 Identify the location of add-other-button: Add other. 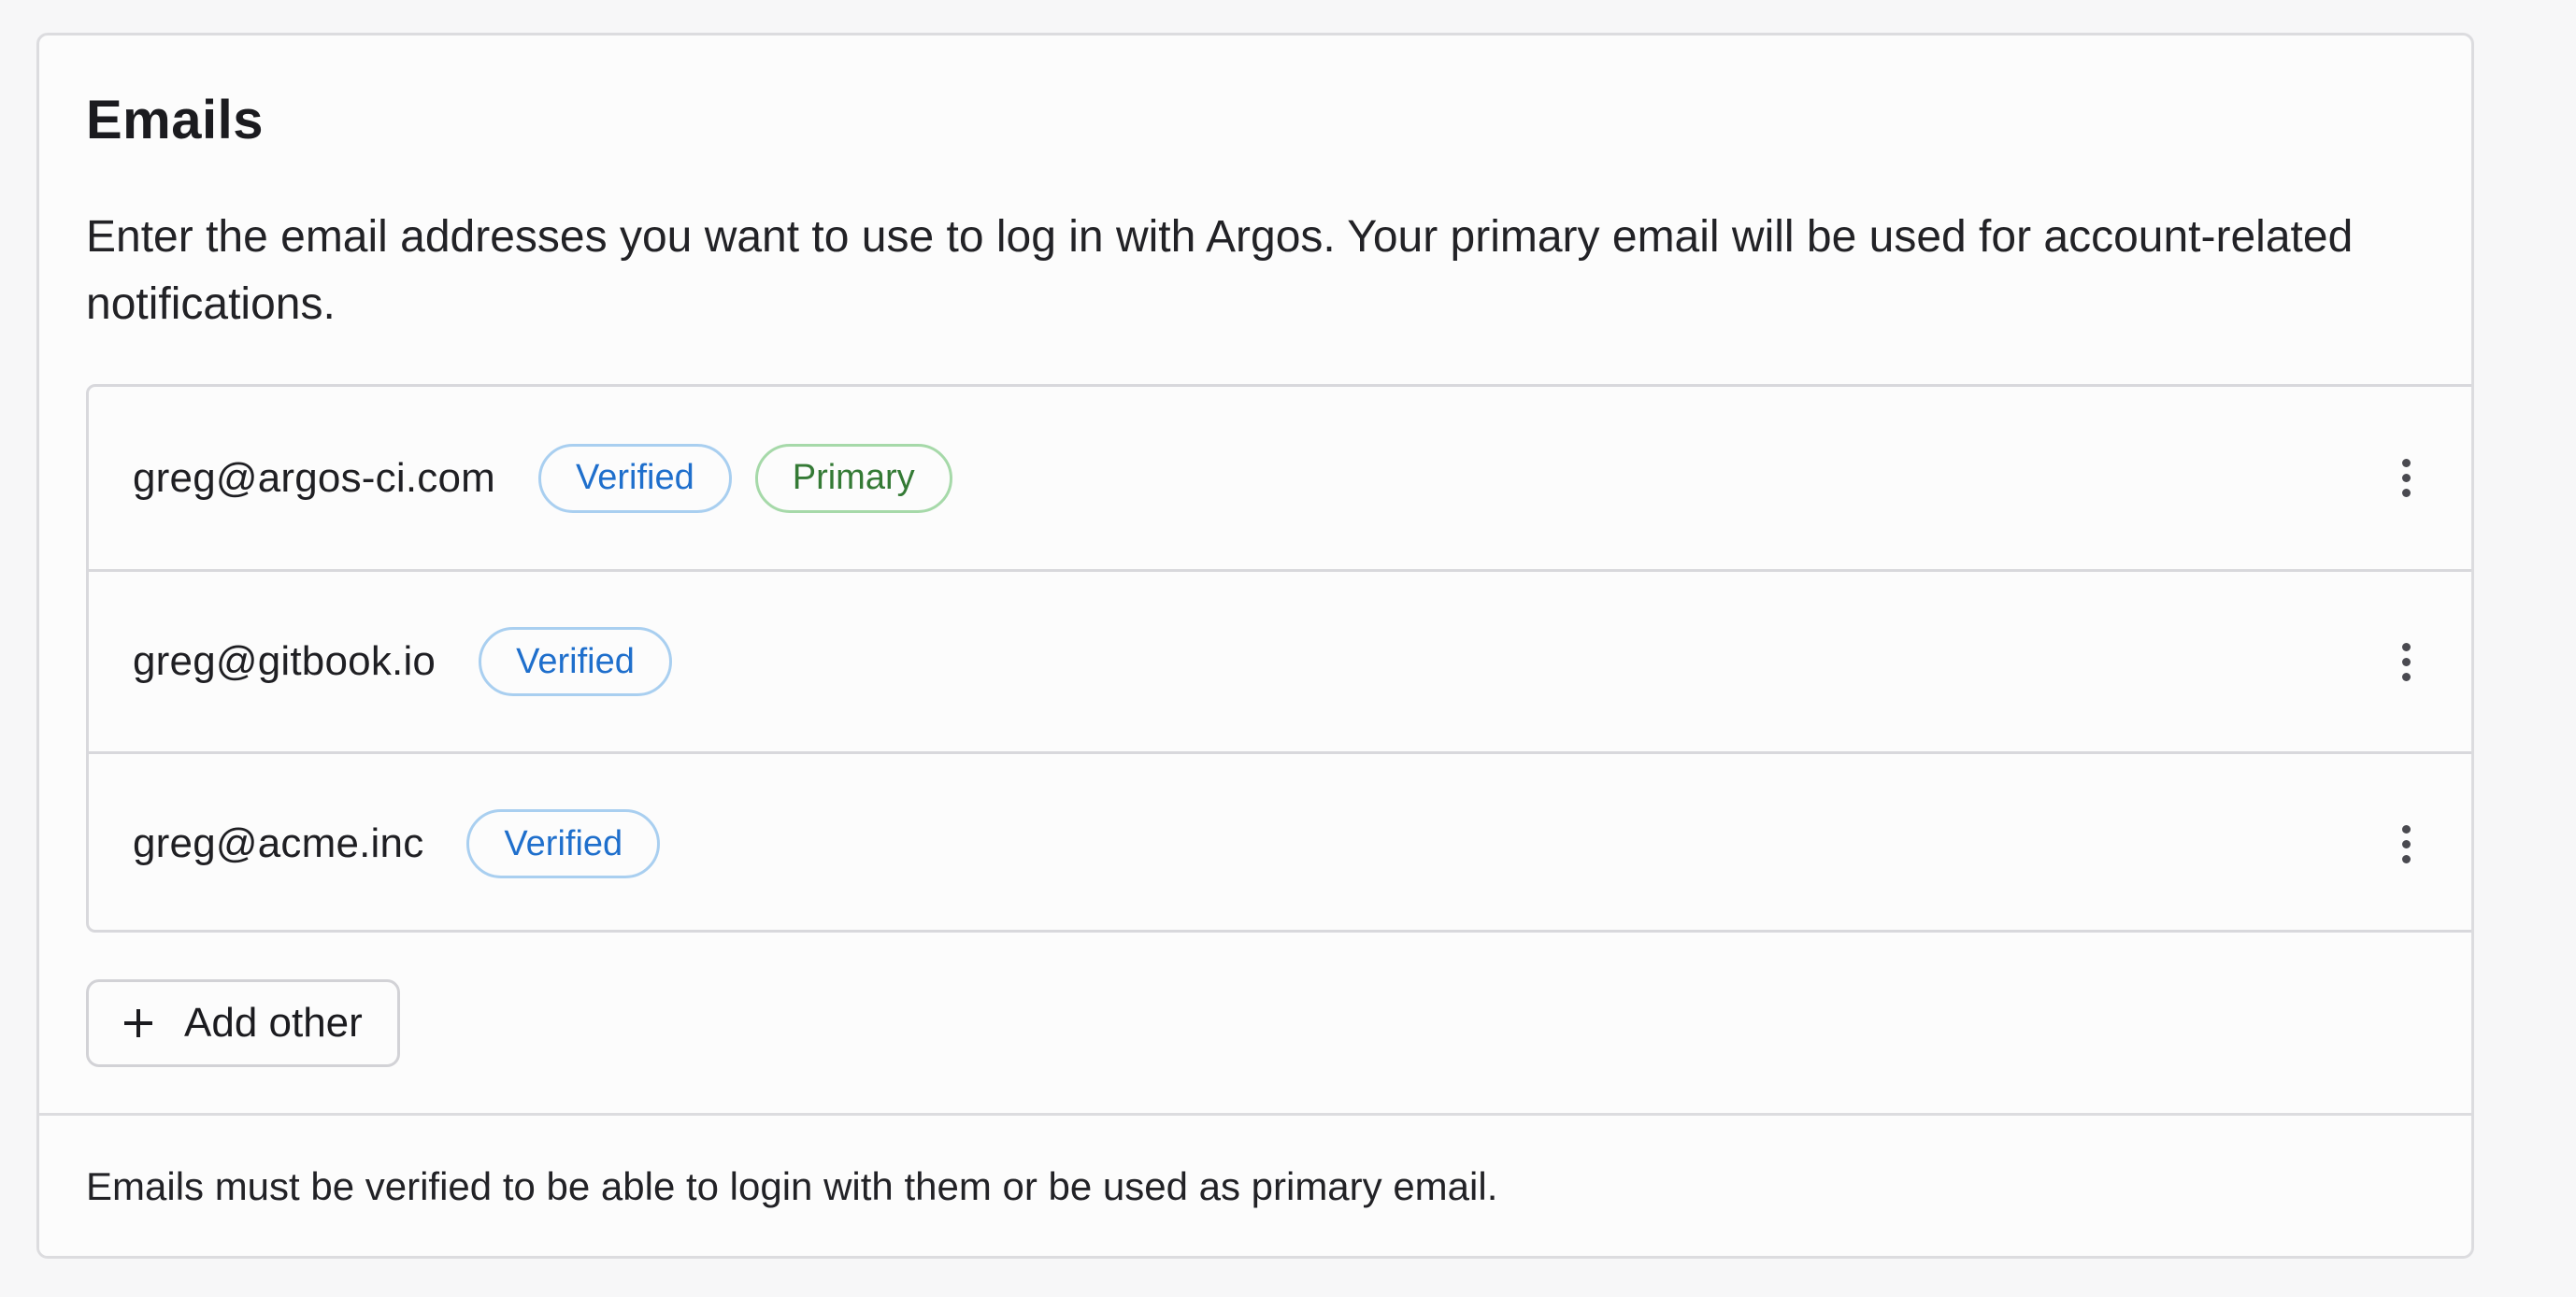
(243, 1023).